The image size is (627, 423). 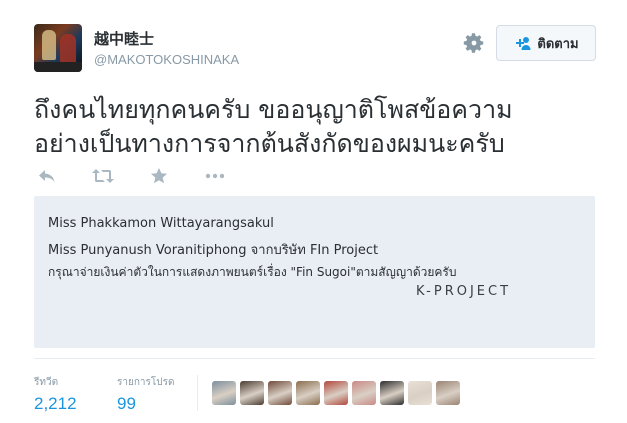 I want to click on retweet-count: รีทวีต 2,212, so click(x=55, y=394).